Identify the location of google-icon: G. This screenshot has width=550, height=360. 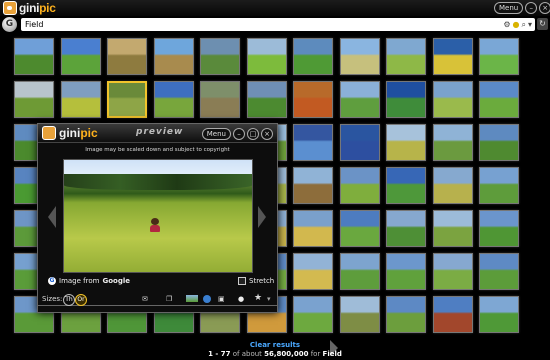
(52, 281).